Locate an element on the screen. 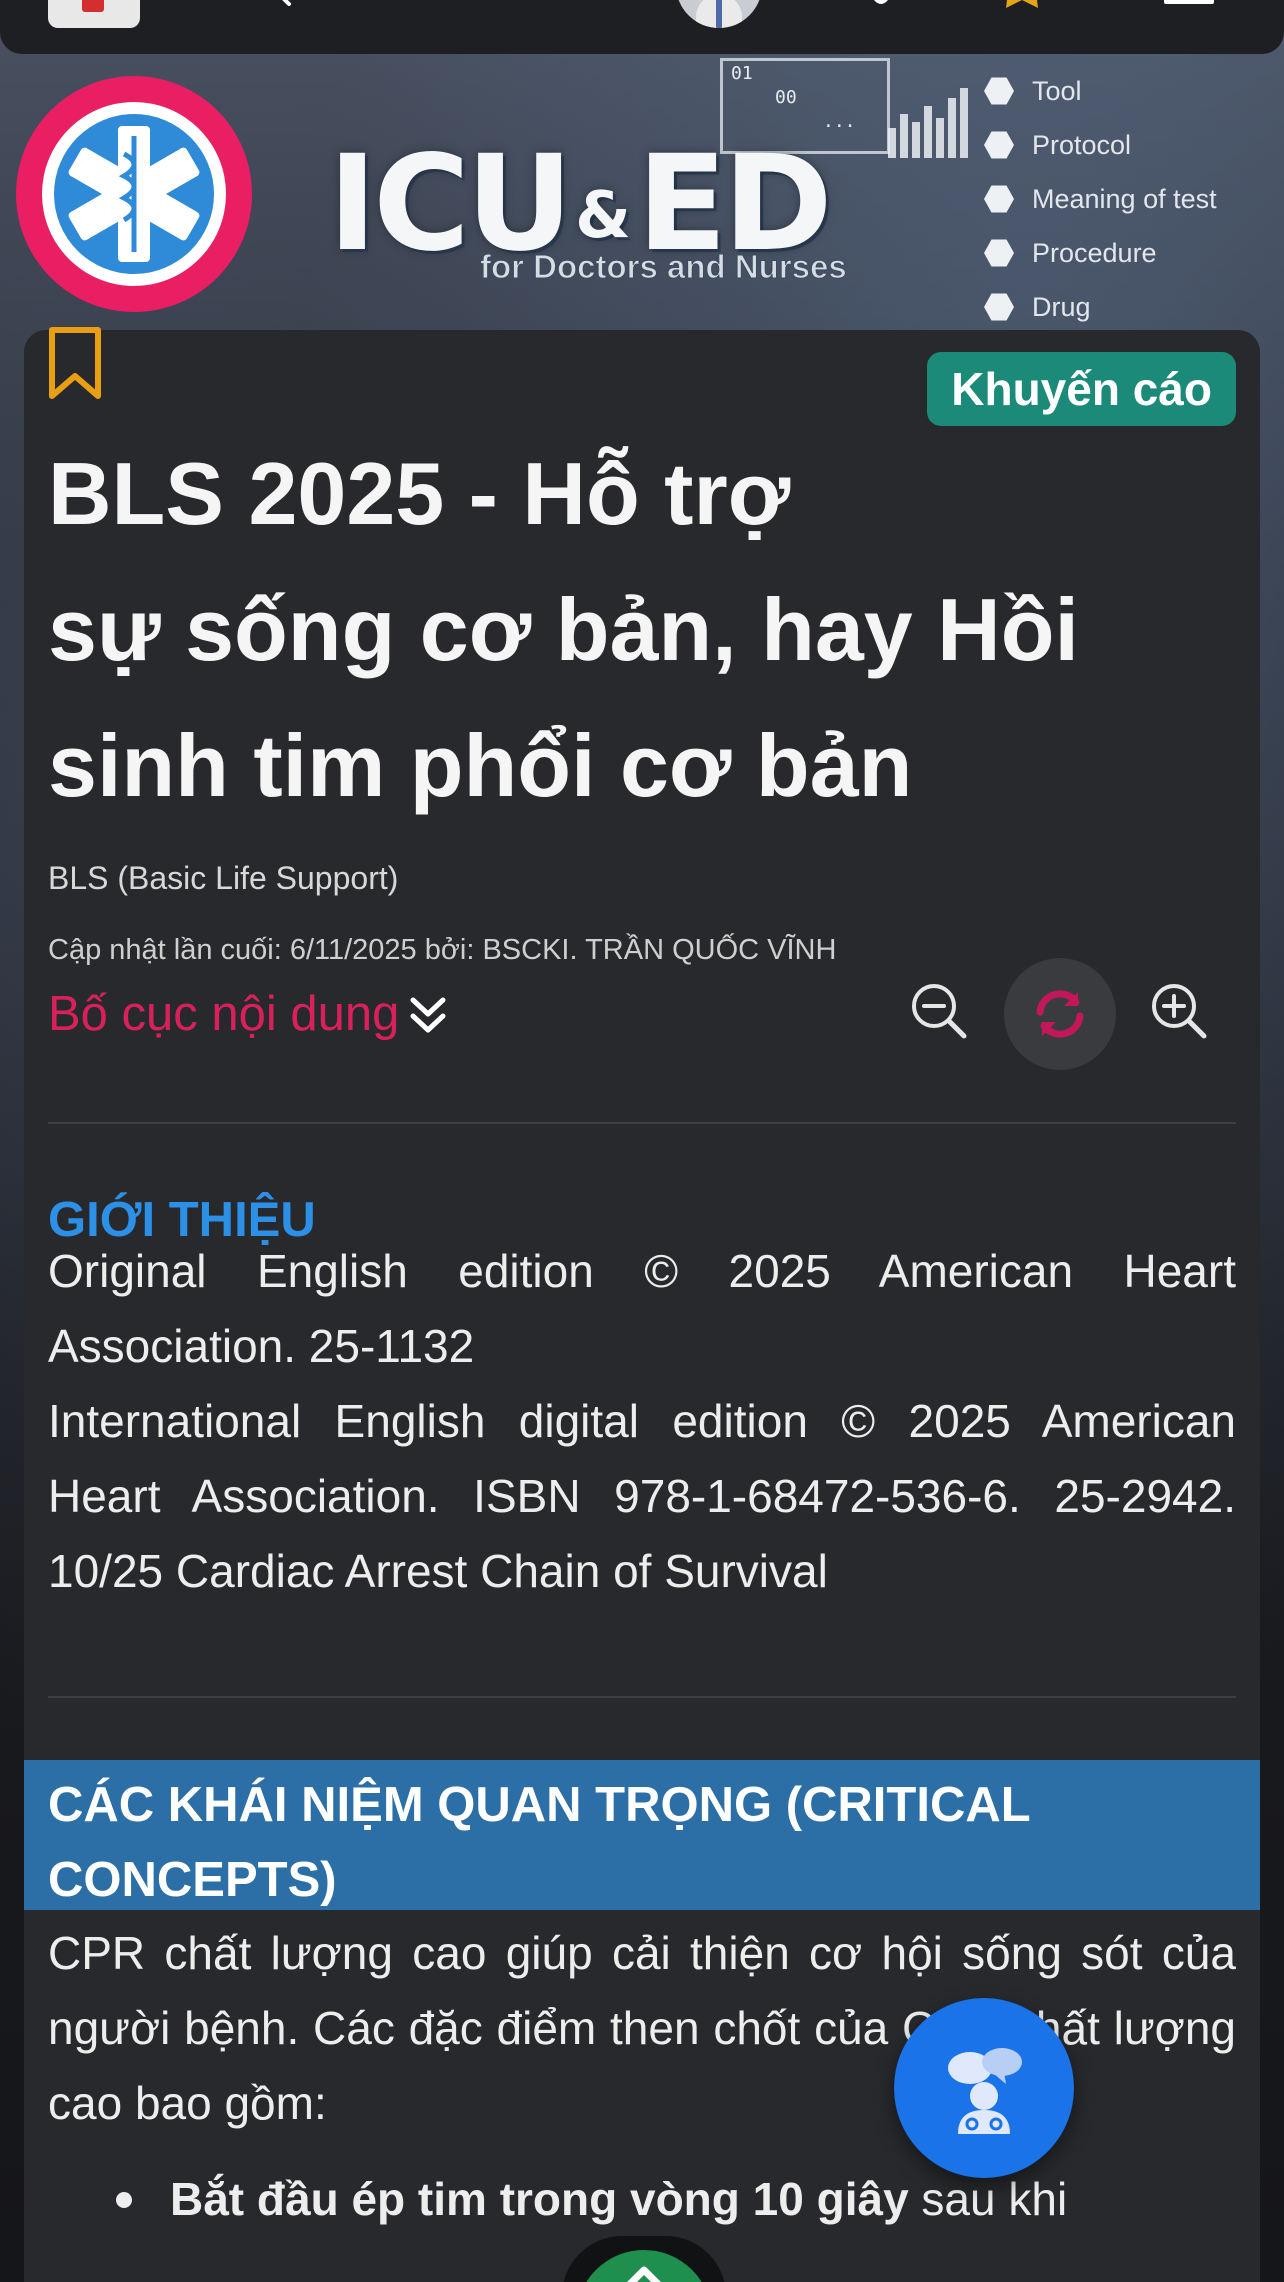  table-of-contents-toggle: Bố cục nội dung is located at coordinates (247, 1014).